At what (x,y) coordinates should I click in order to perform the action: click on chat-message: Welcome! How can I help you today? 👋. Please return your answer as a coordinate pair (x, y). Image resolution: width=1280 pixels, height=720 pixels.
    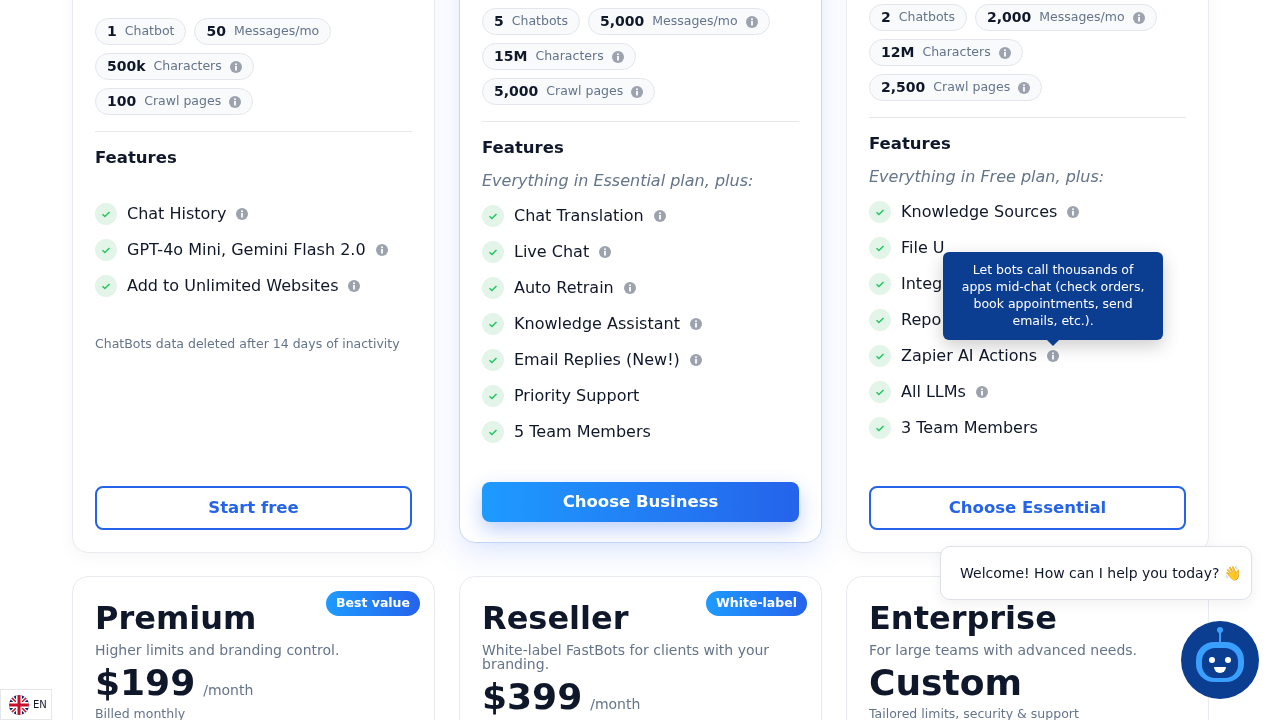
    Looking at the image, I should click on (1096, 573).